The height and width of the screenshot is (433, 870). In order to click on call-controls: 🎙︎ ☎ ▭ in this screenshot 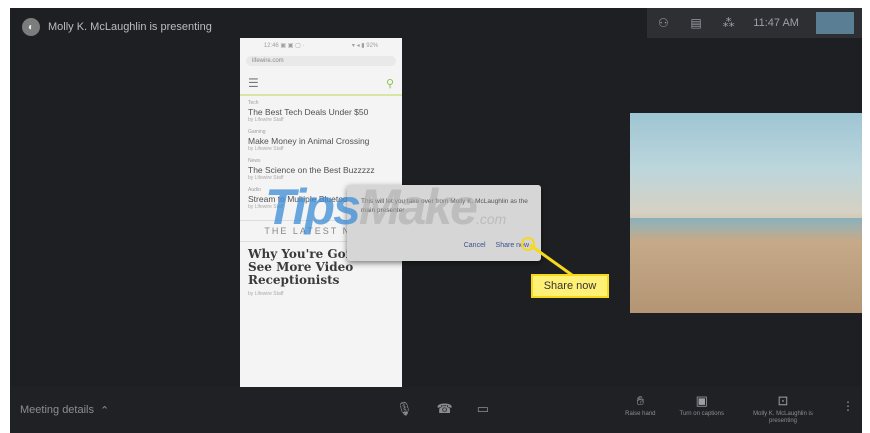, I will do `click(442, 409)`.